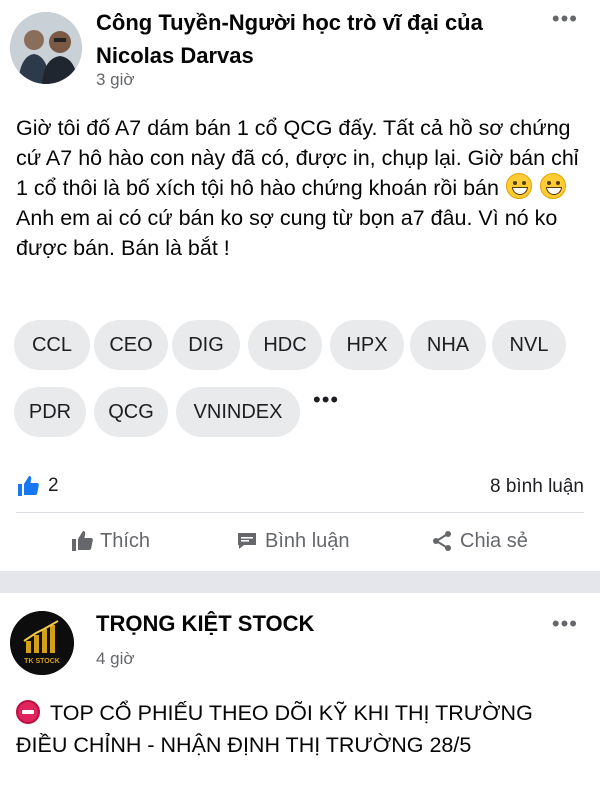  I want to click on share-label: Chia sẻ, so click(494, 540).